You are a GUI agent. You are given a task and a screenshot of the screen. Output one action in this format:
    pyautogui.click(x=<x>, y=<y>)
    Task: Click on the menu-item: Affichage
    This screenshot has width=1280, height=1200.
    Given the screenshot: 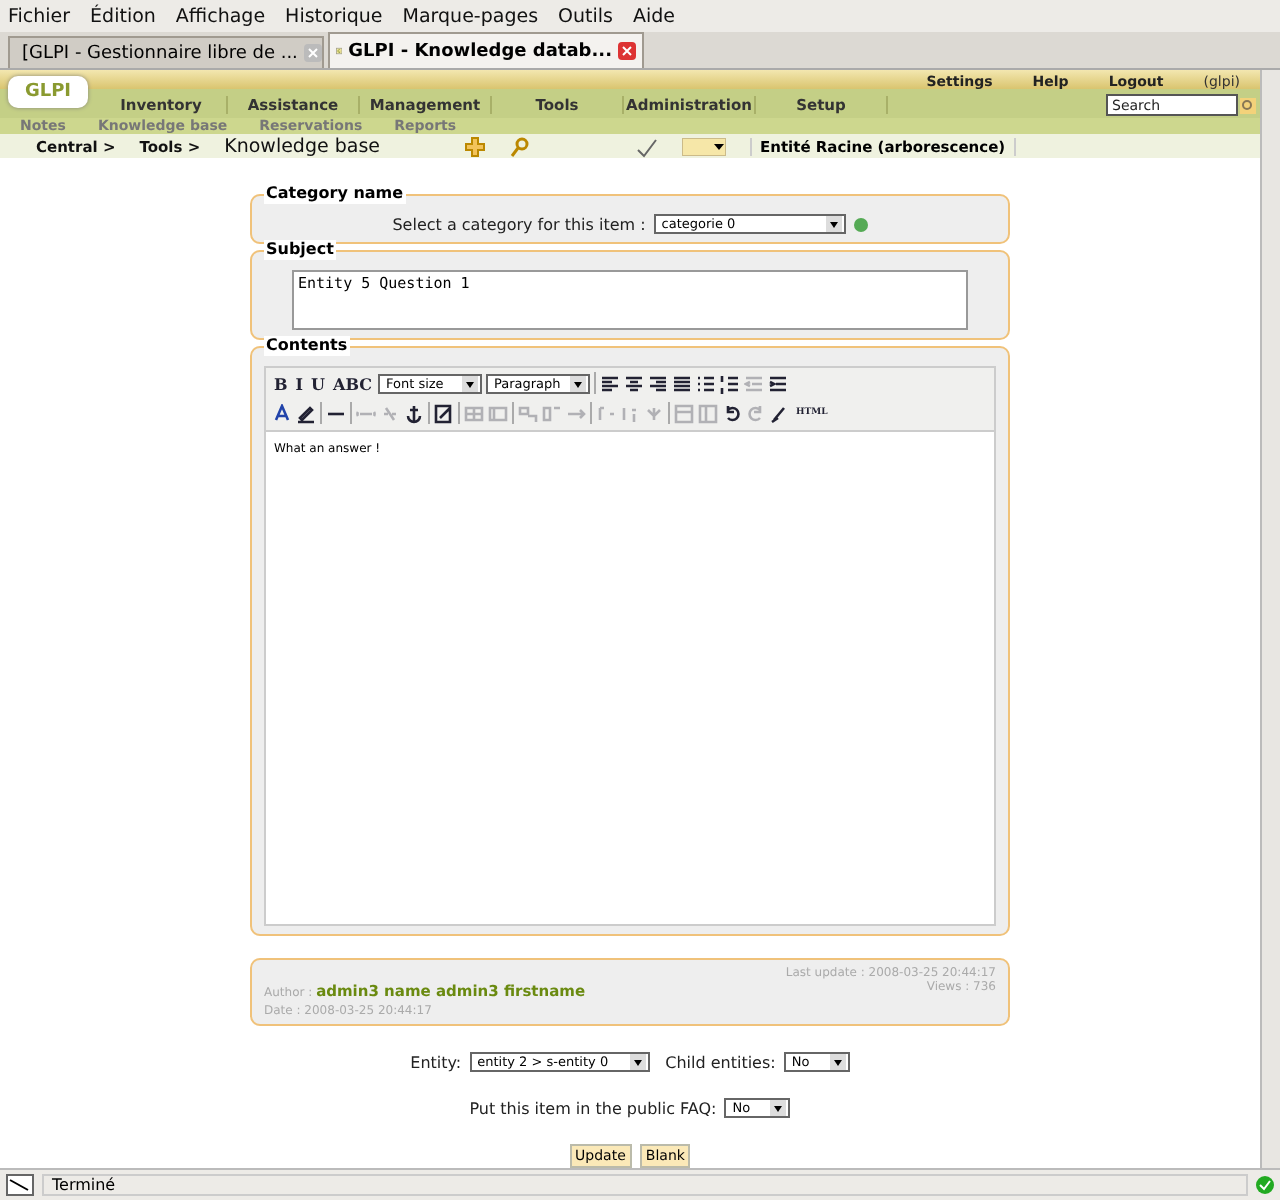 What is the action you would take?
    pyautogui.click(x=220, y=16)
    